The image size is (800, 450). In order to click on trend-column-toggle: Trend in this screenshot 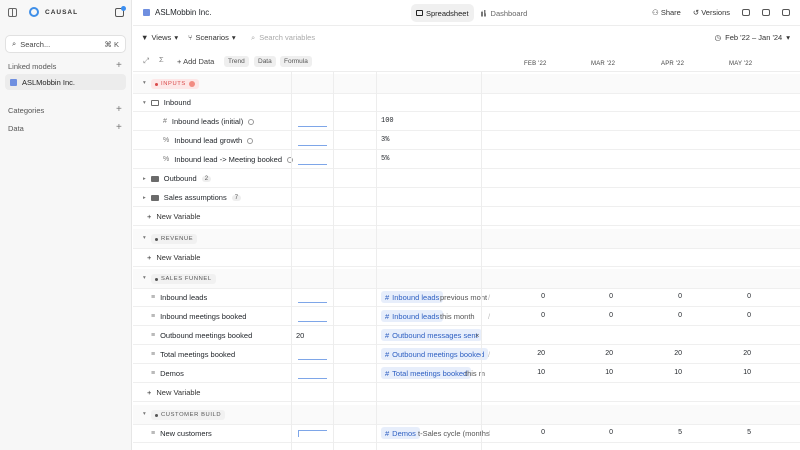, I will do `click(236, 61)`.